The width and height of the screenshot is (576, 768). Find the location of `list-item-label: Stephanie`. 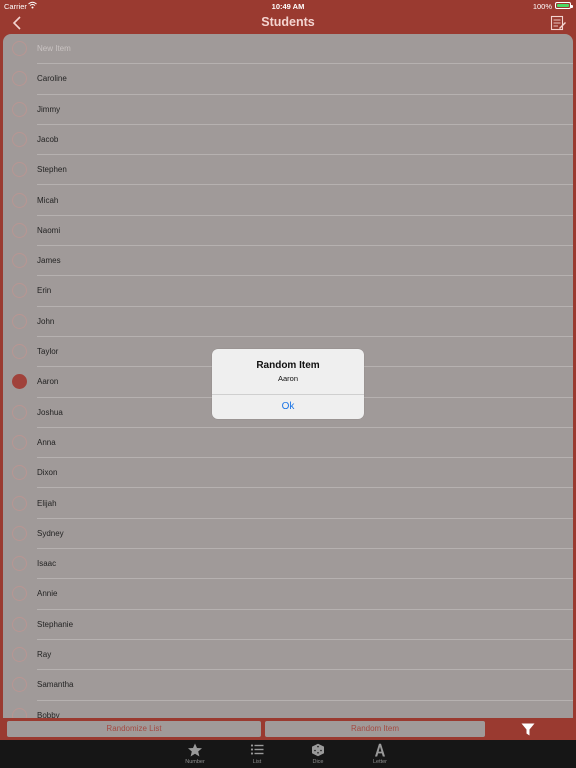

list-item-label: Stephanie is located at coordinates (55, 624).